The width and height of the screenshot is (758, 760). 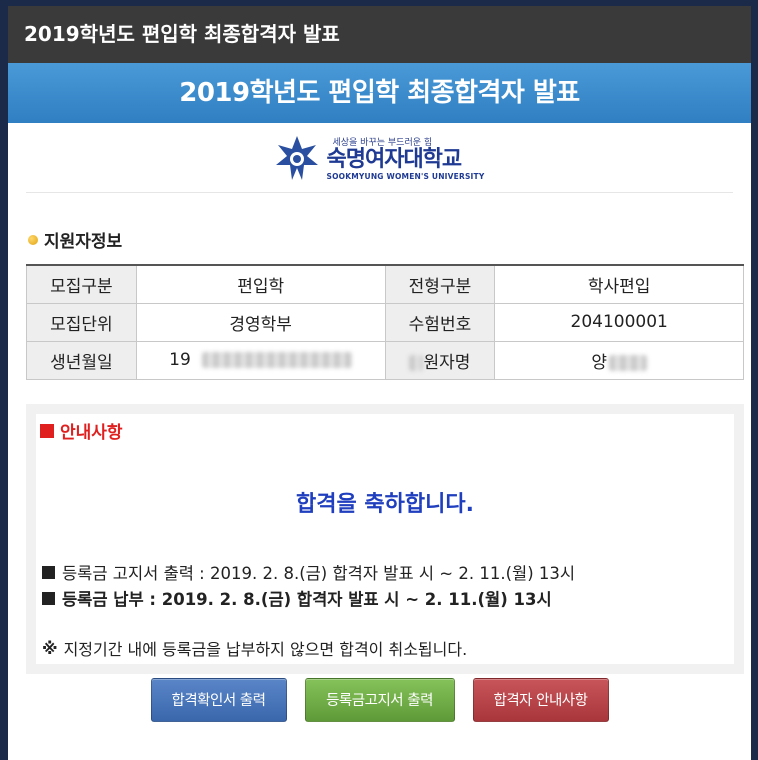 I want to click on table-row: 모집단위 경영학부 수험번호 204100001, so click(x=385, y=322).